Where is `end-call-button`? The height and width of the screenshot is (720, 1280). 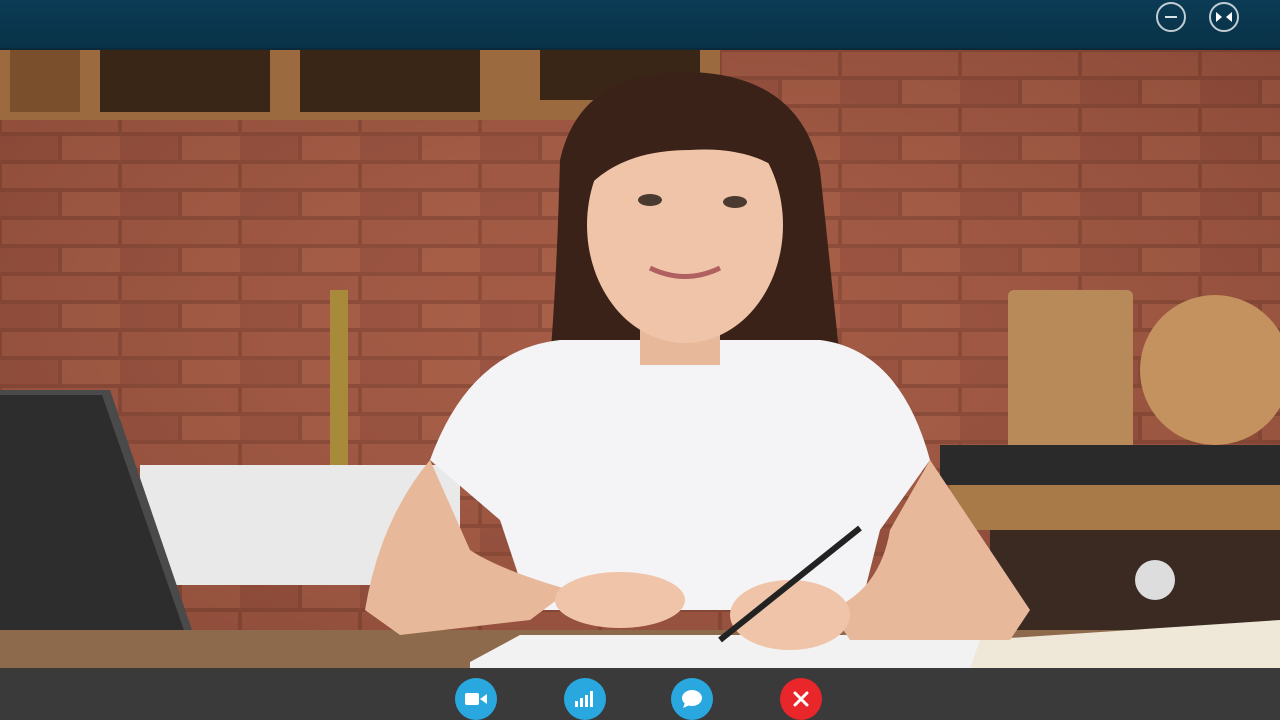
end-call-button is located at coordinates (801, 699).